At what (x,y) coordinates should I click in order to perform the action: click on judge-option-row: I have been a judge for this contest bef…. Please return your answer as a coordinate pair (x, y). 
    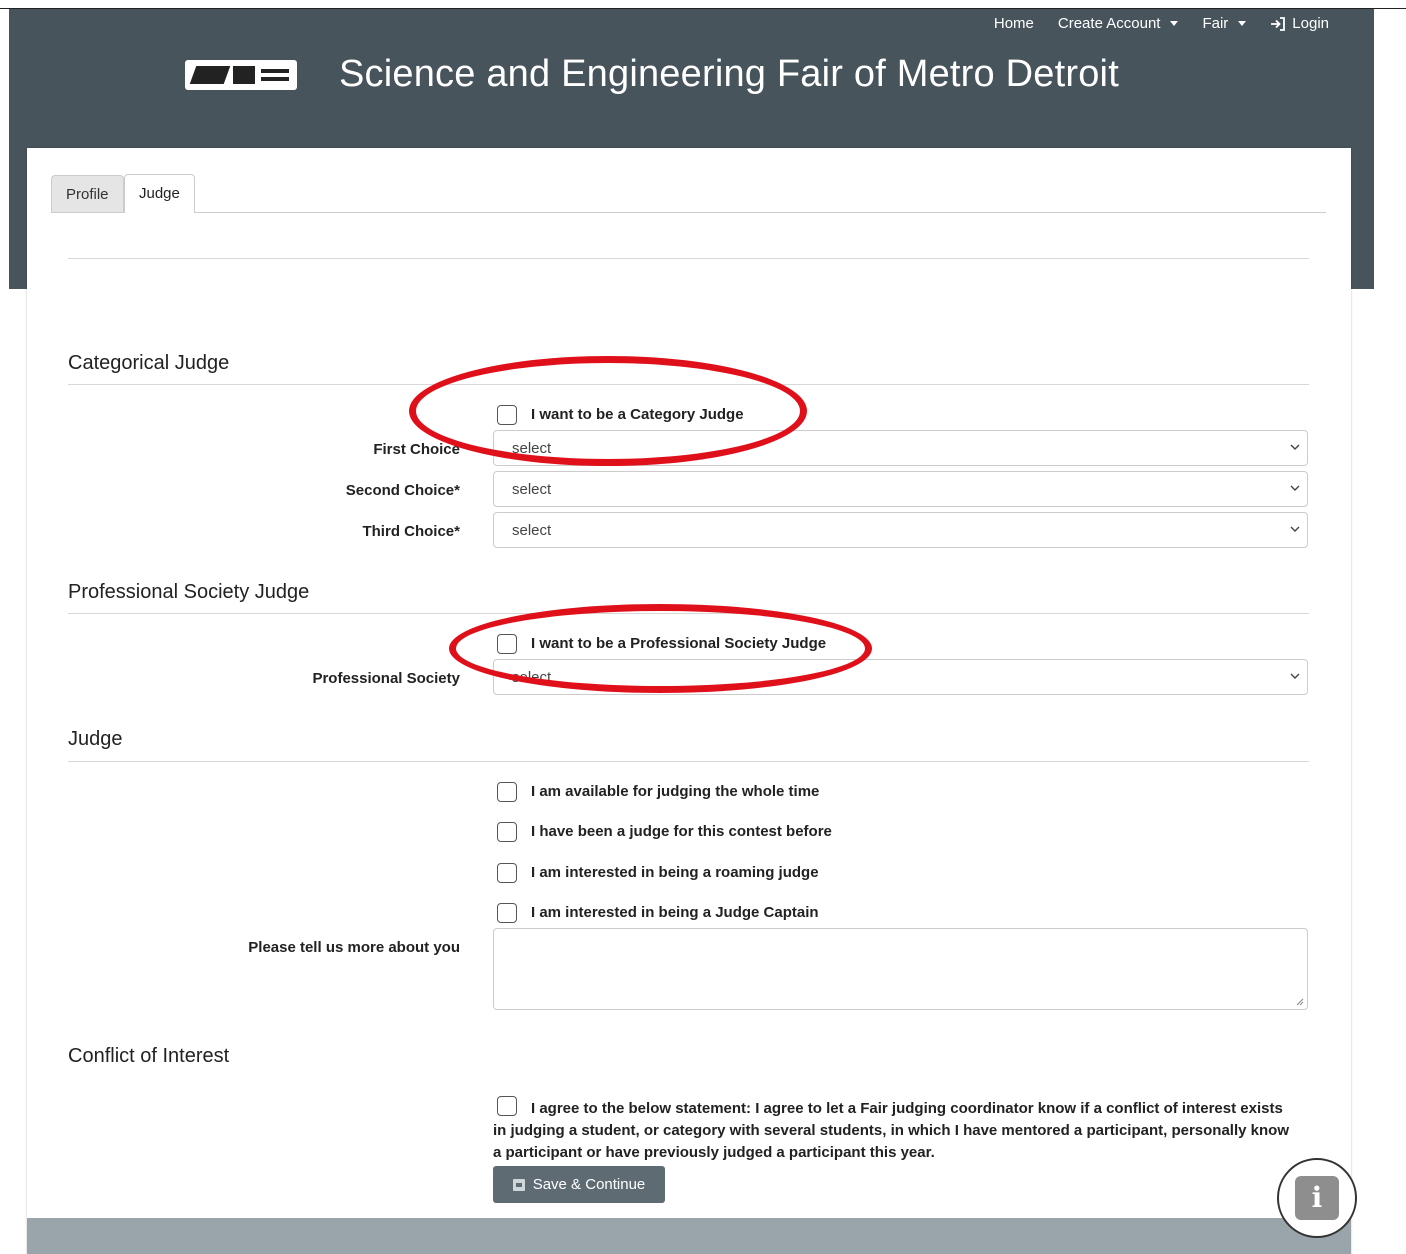
    Looking at the image, I should click on (664, 832).